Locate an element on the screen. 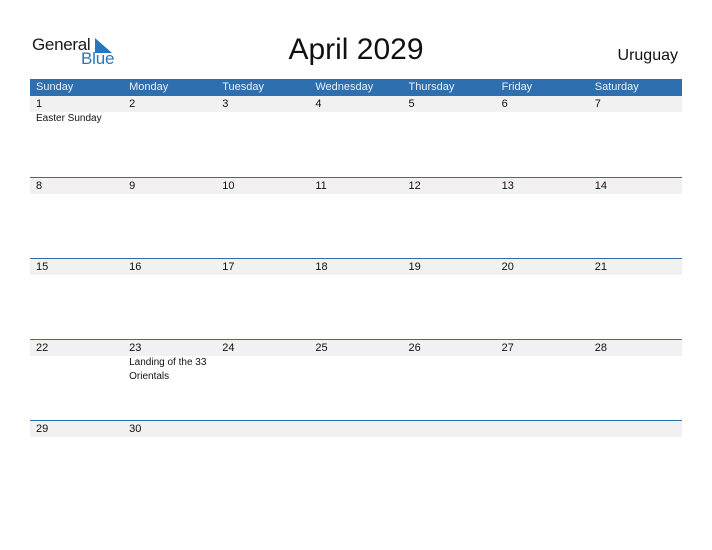 This screenshot has height=550, width=712. events-row: Landing of the 33 Orientals is located at coordinates (356, 370).